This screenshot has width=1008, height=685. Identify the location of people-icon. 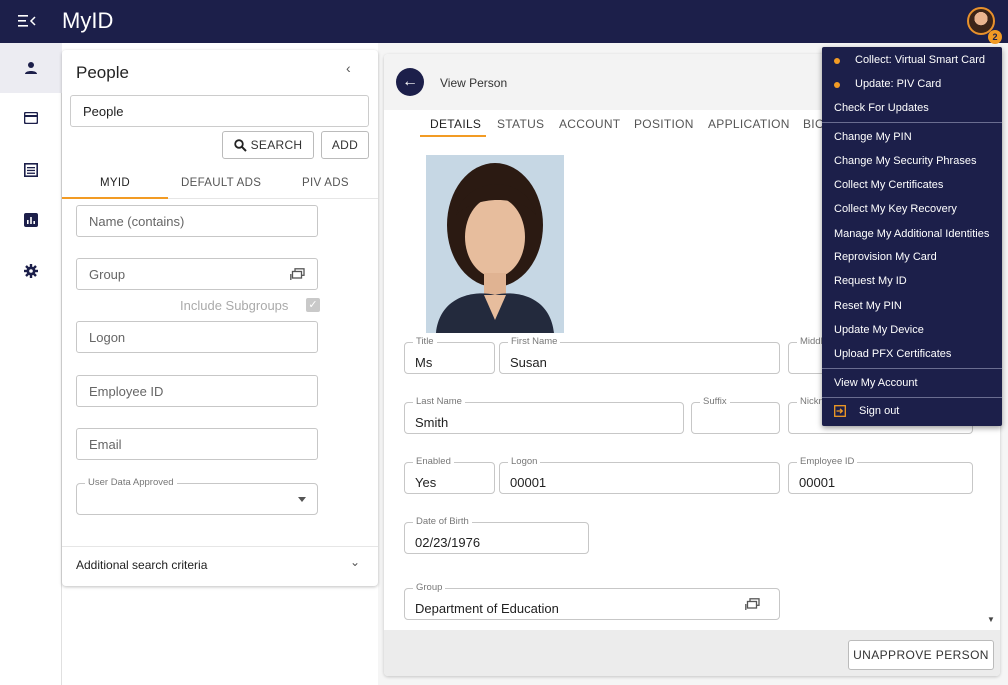
(31, 68).